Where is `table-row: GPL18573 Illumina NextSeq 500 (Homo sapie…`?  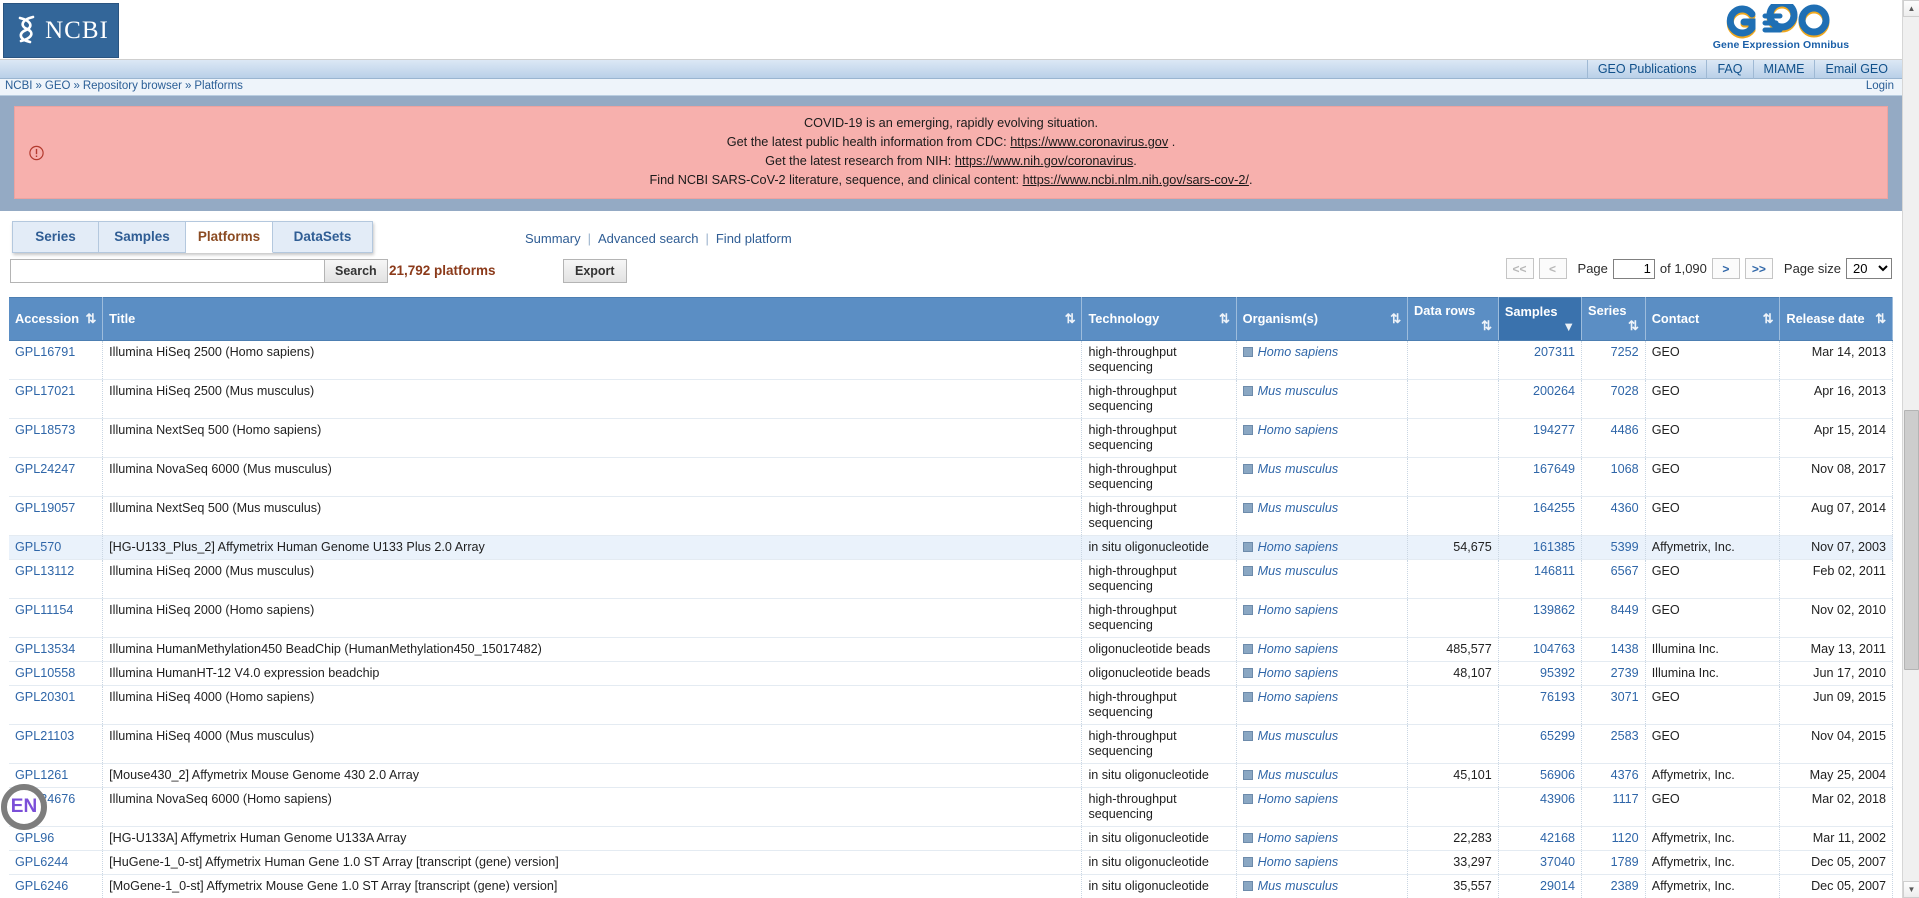
table-row: GPL18573 Illumina NextSeq 500 (Homo sapie… is located at coordinates (951, 438).